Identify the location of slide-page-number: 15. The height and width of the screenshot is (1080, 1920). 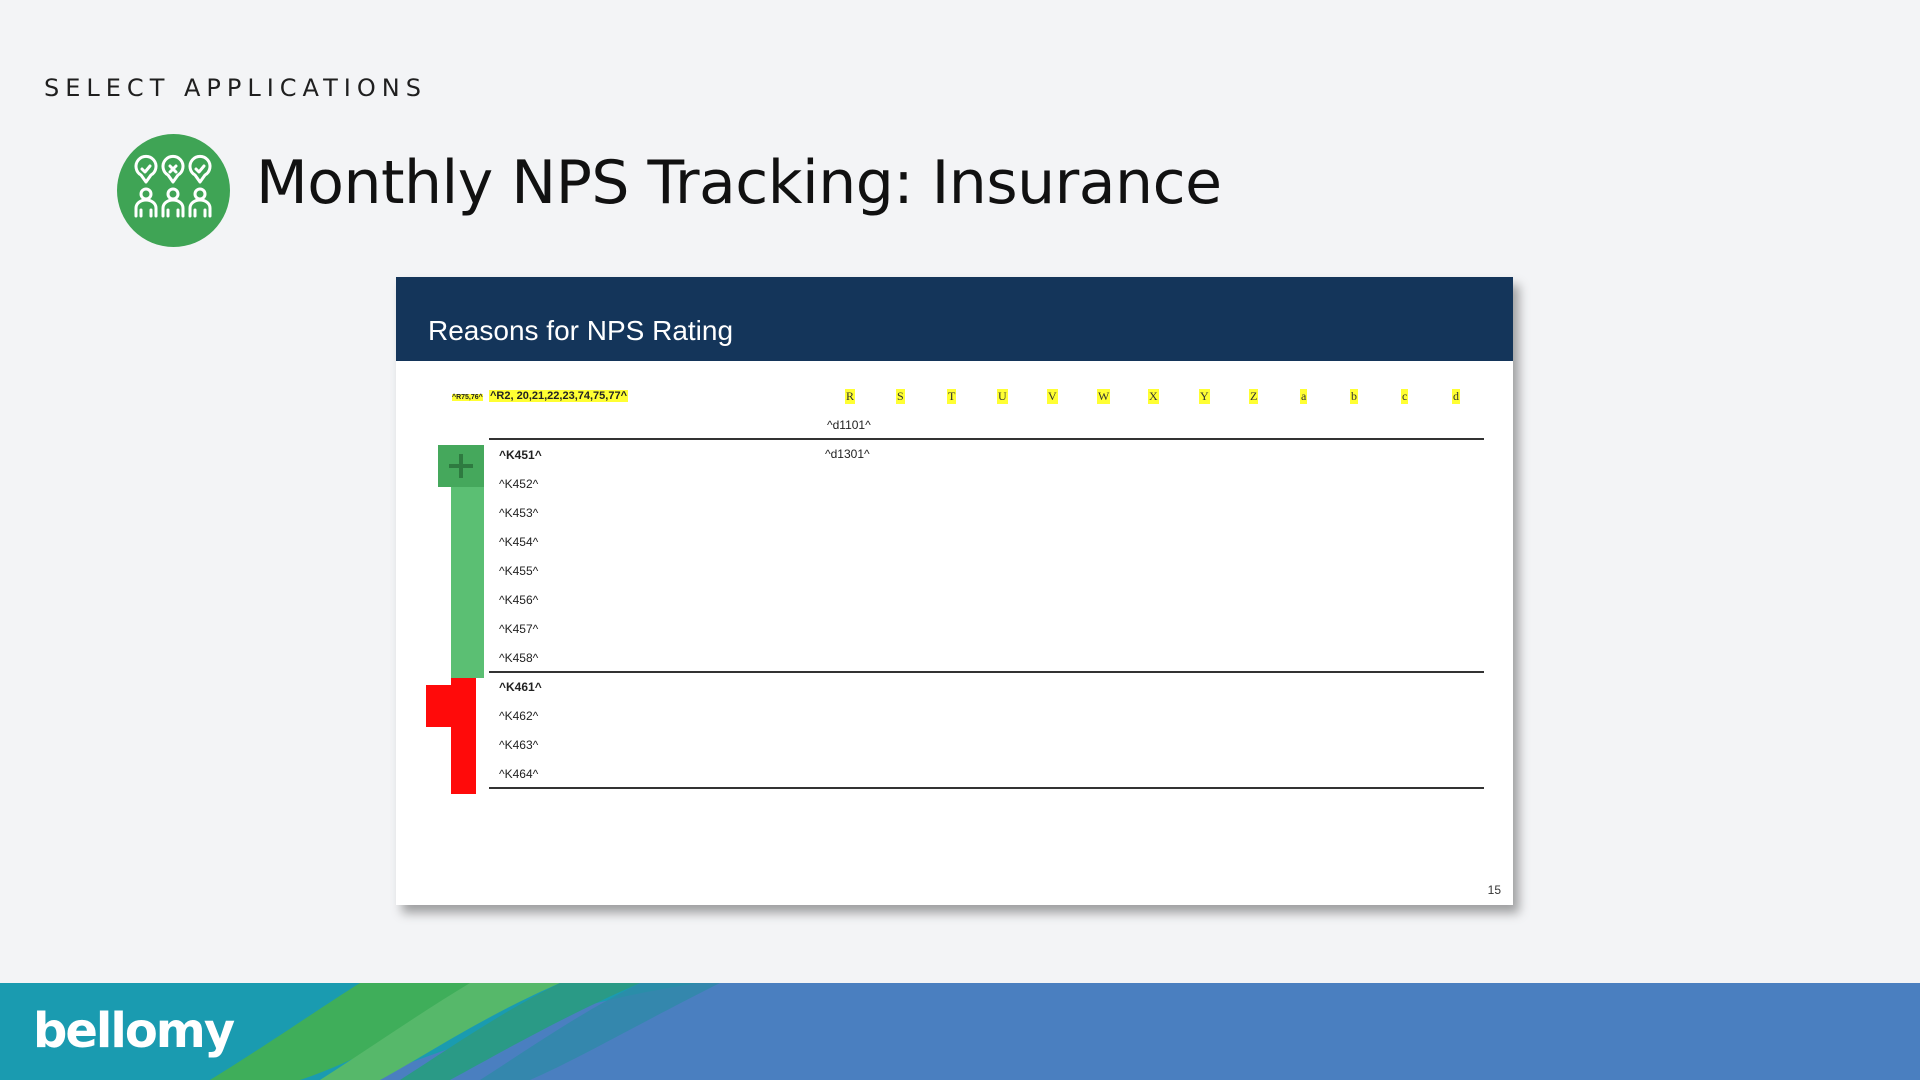
(1494, 890).